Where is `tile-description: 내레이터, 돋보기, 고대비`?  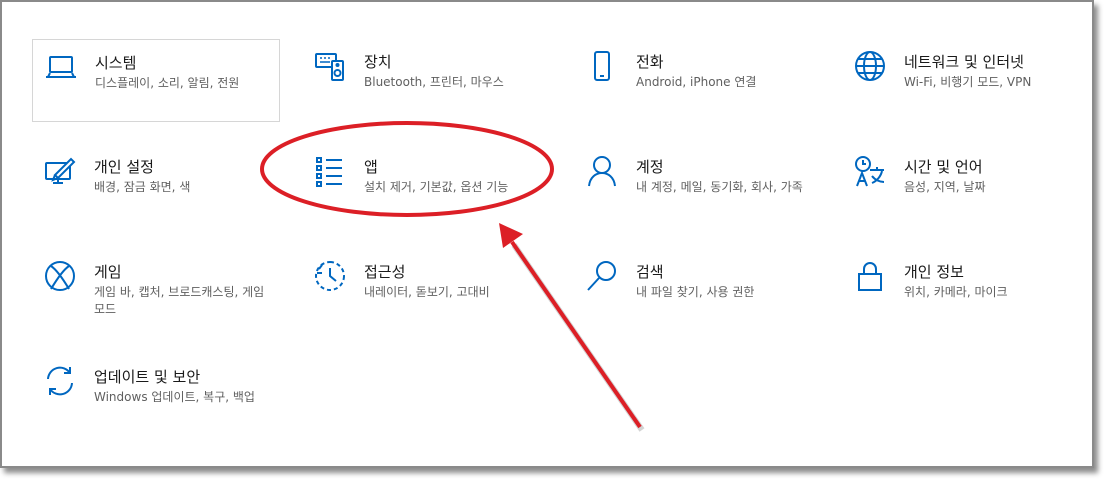
tile-description: 내레이터, 돋보기, 고대비 is located at coordinates (427, 292).